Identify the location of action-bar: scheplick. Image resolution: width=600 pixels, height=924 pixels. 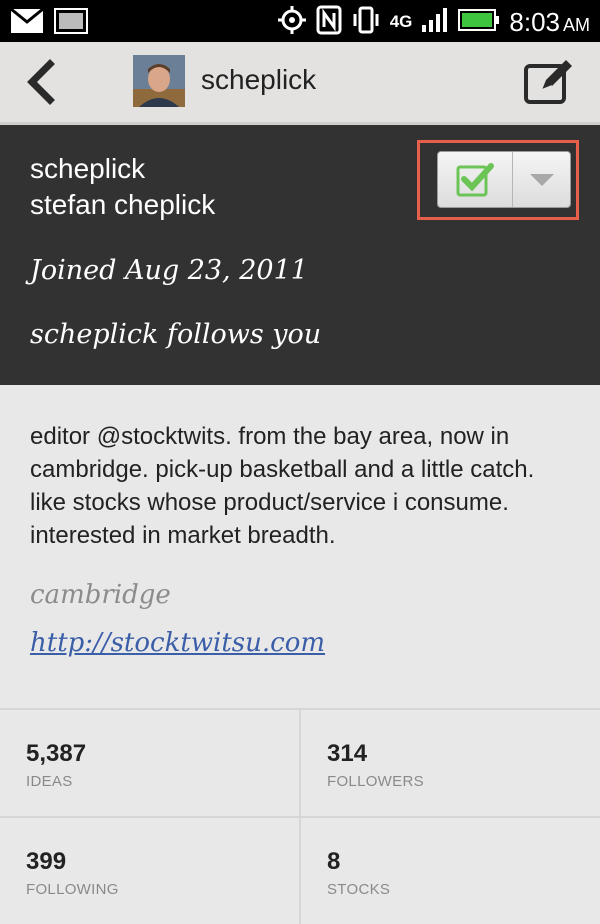
(300, 83).